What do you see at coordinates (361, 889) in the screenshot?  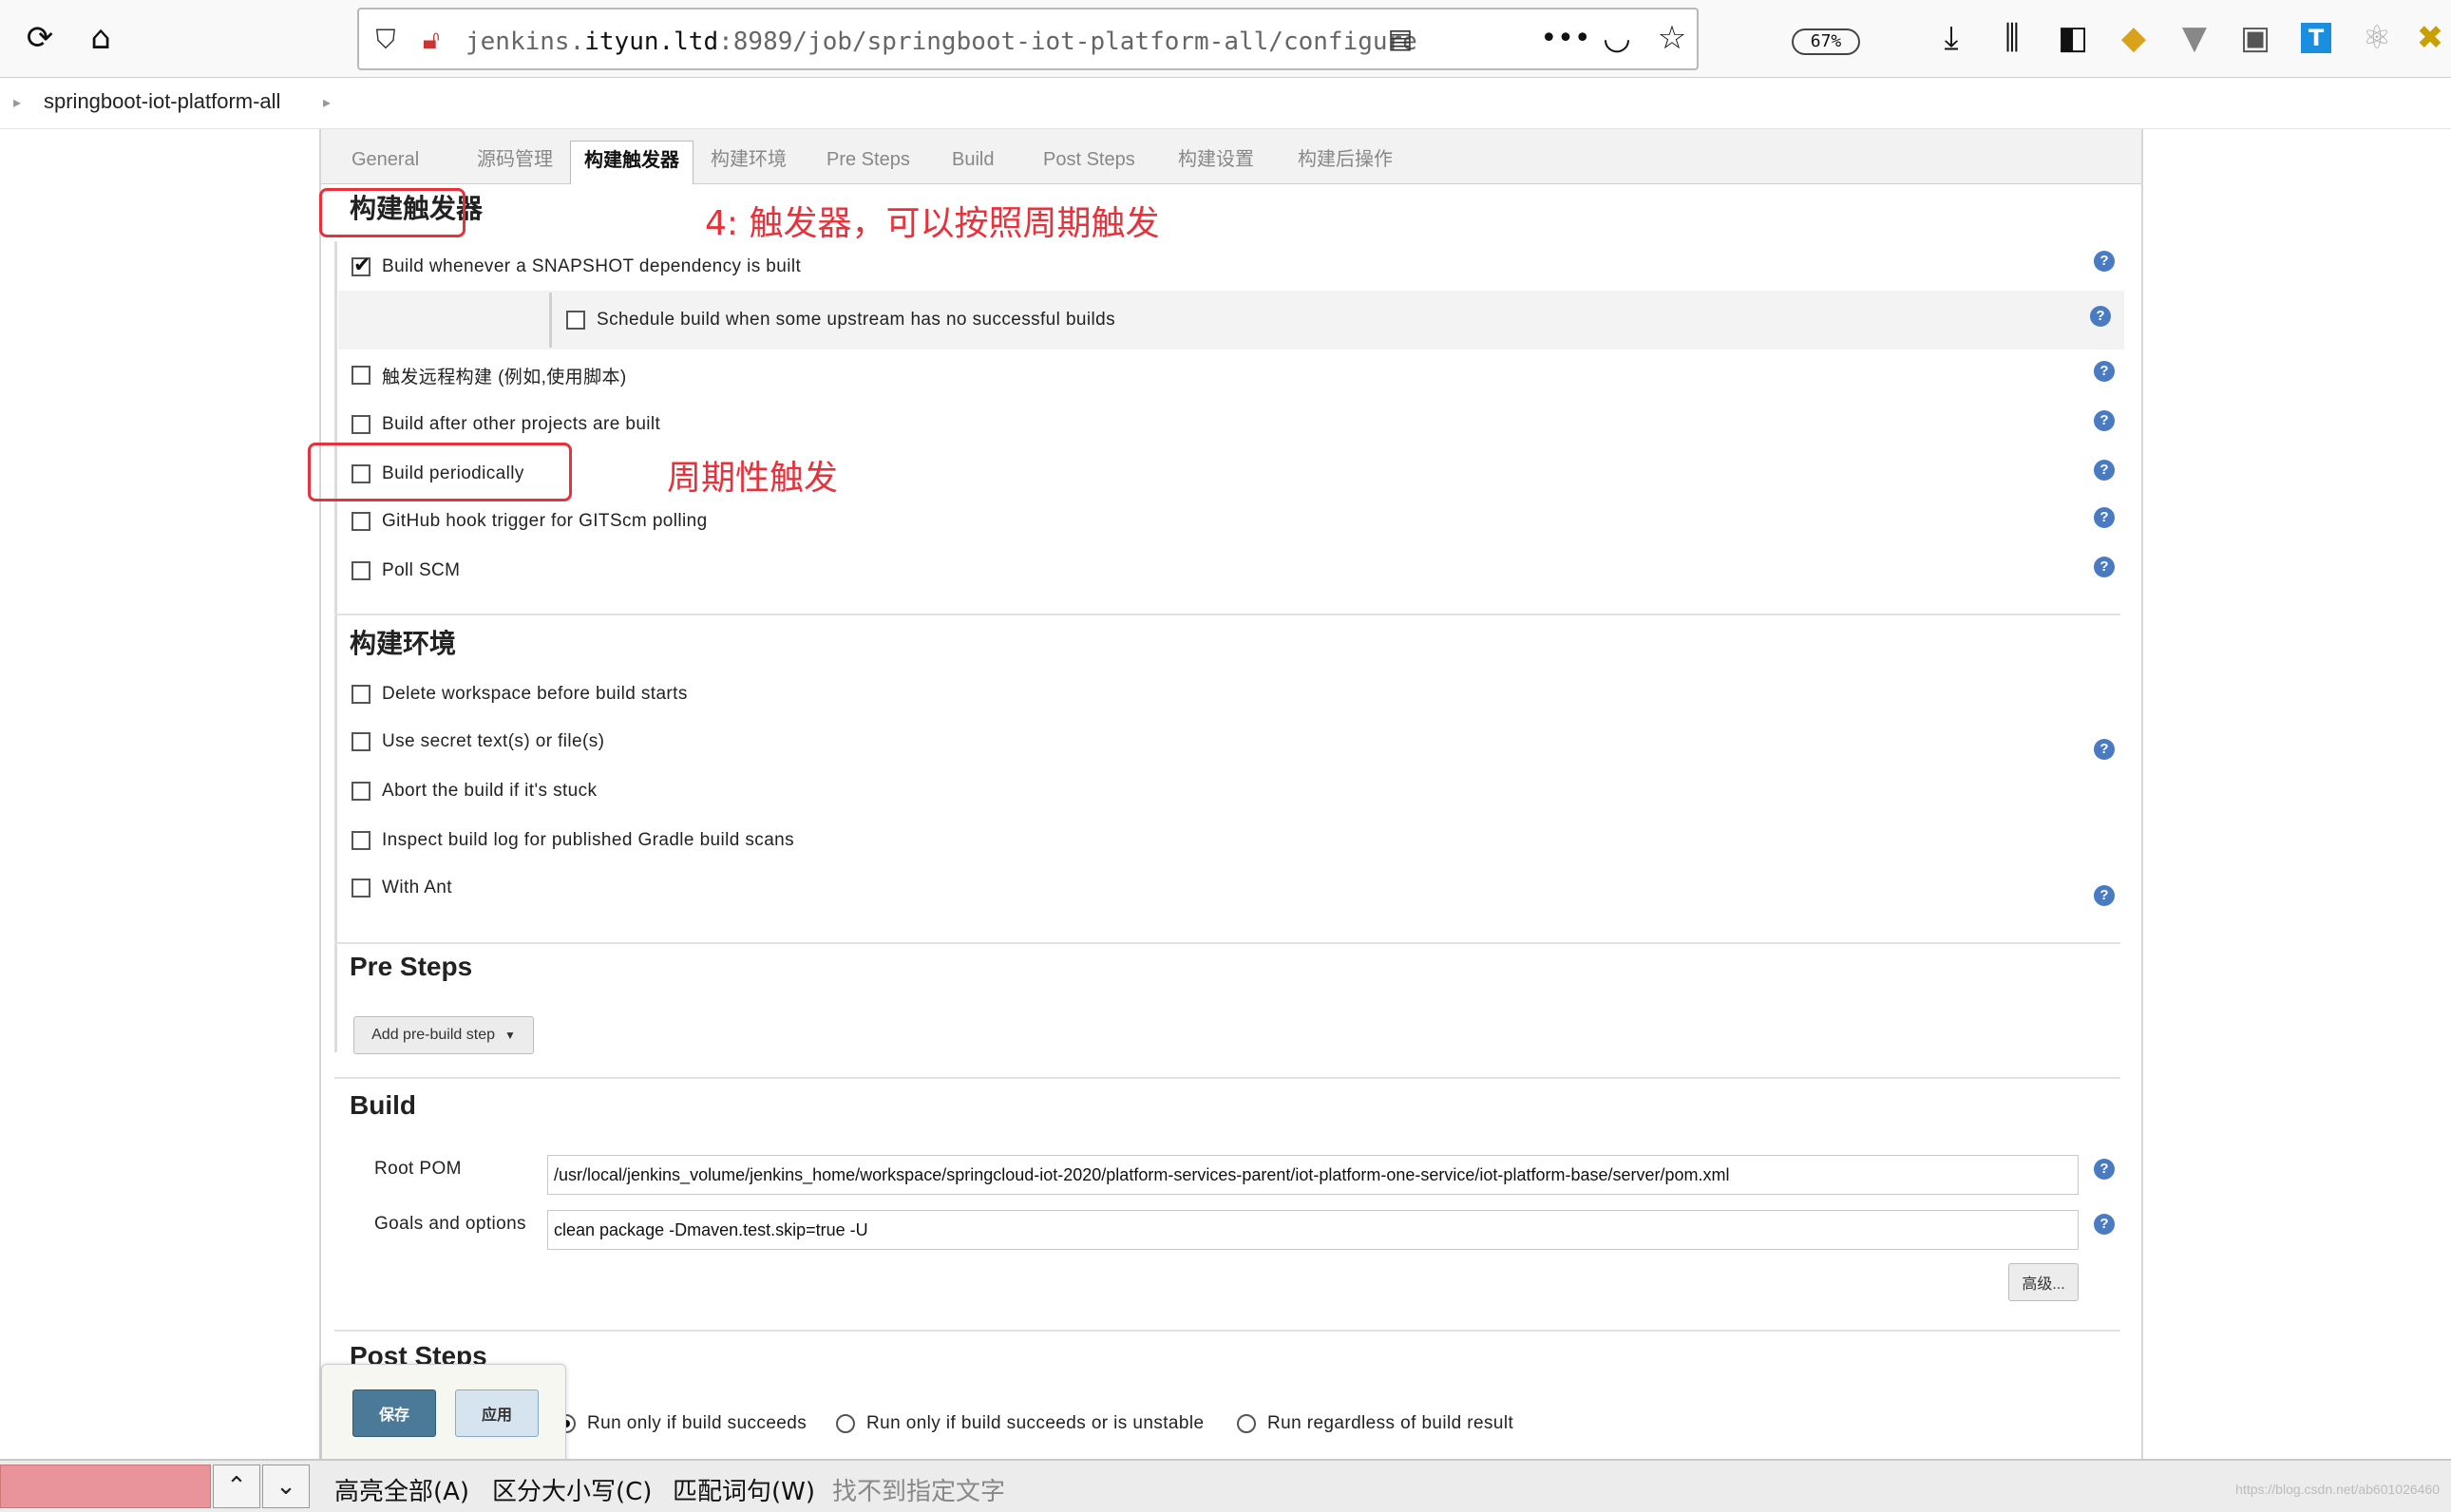 I see `env-with-ant-checkbox` at bounding box center [361, 889].